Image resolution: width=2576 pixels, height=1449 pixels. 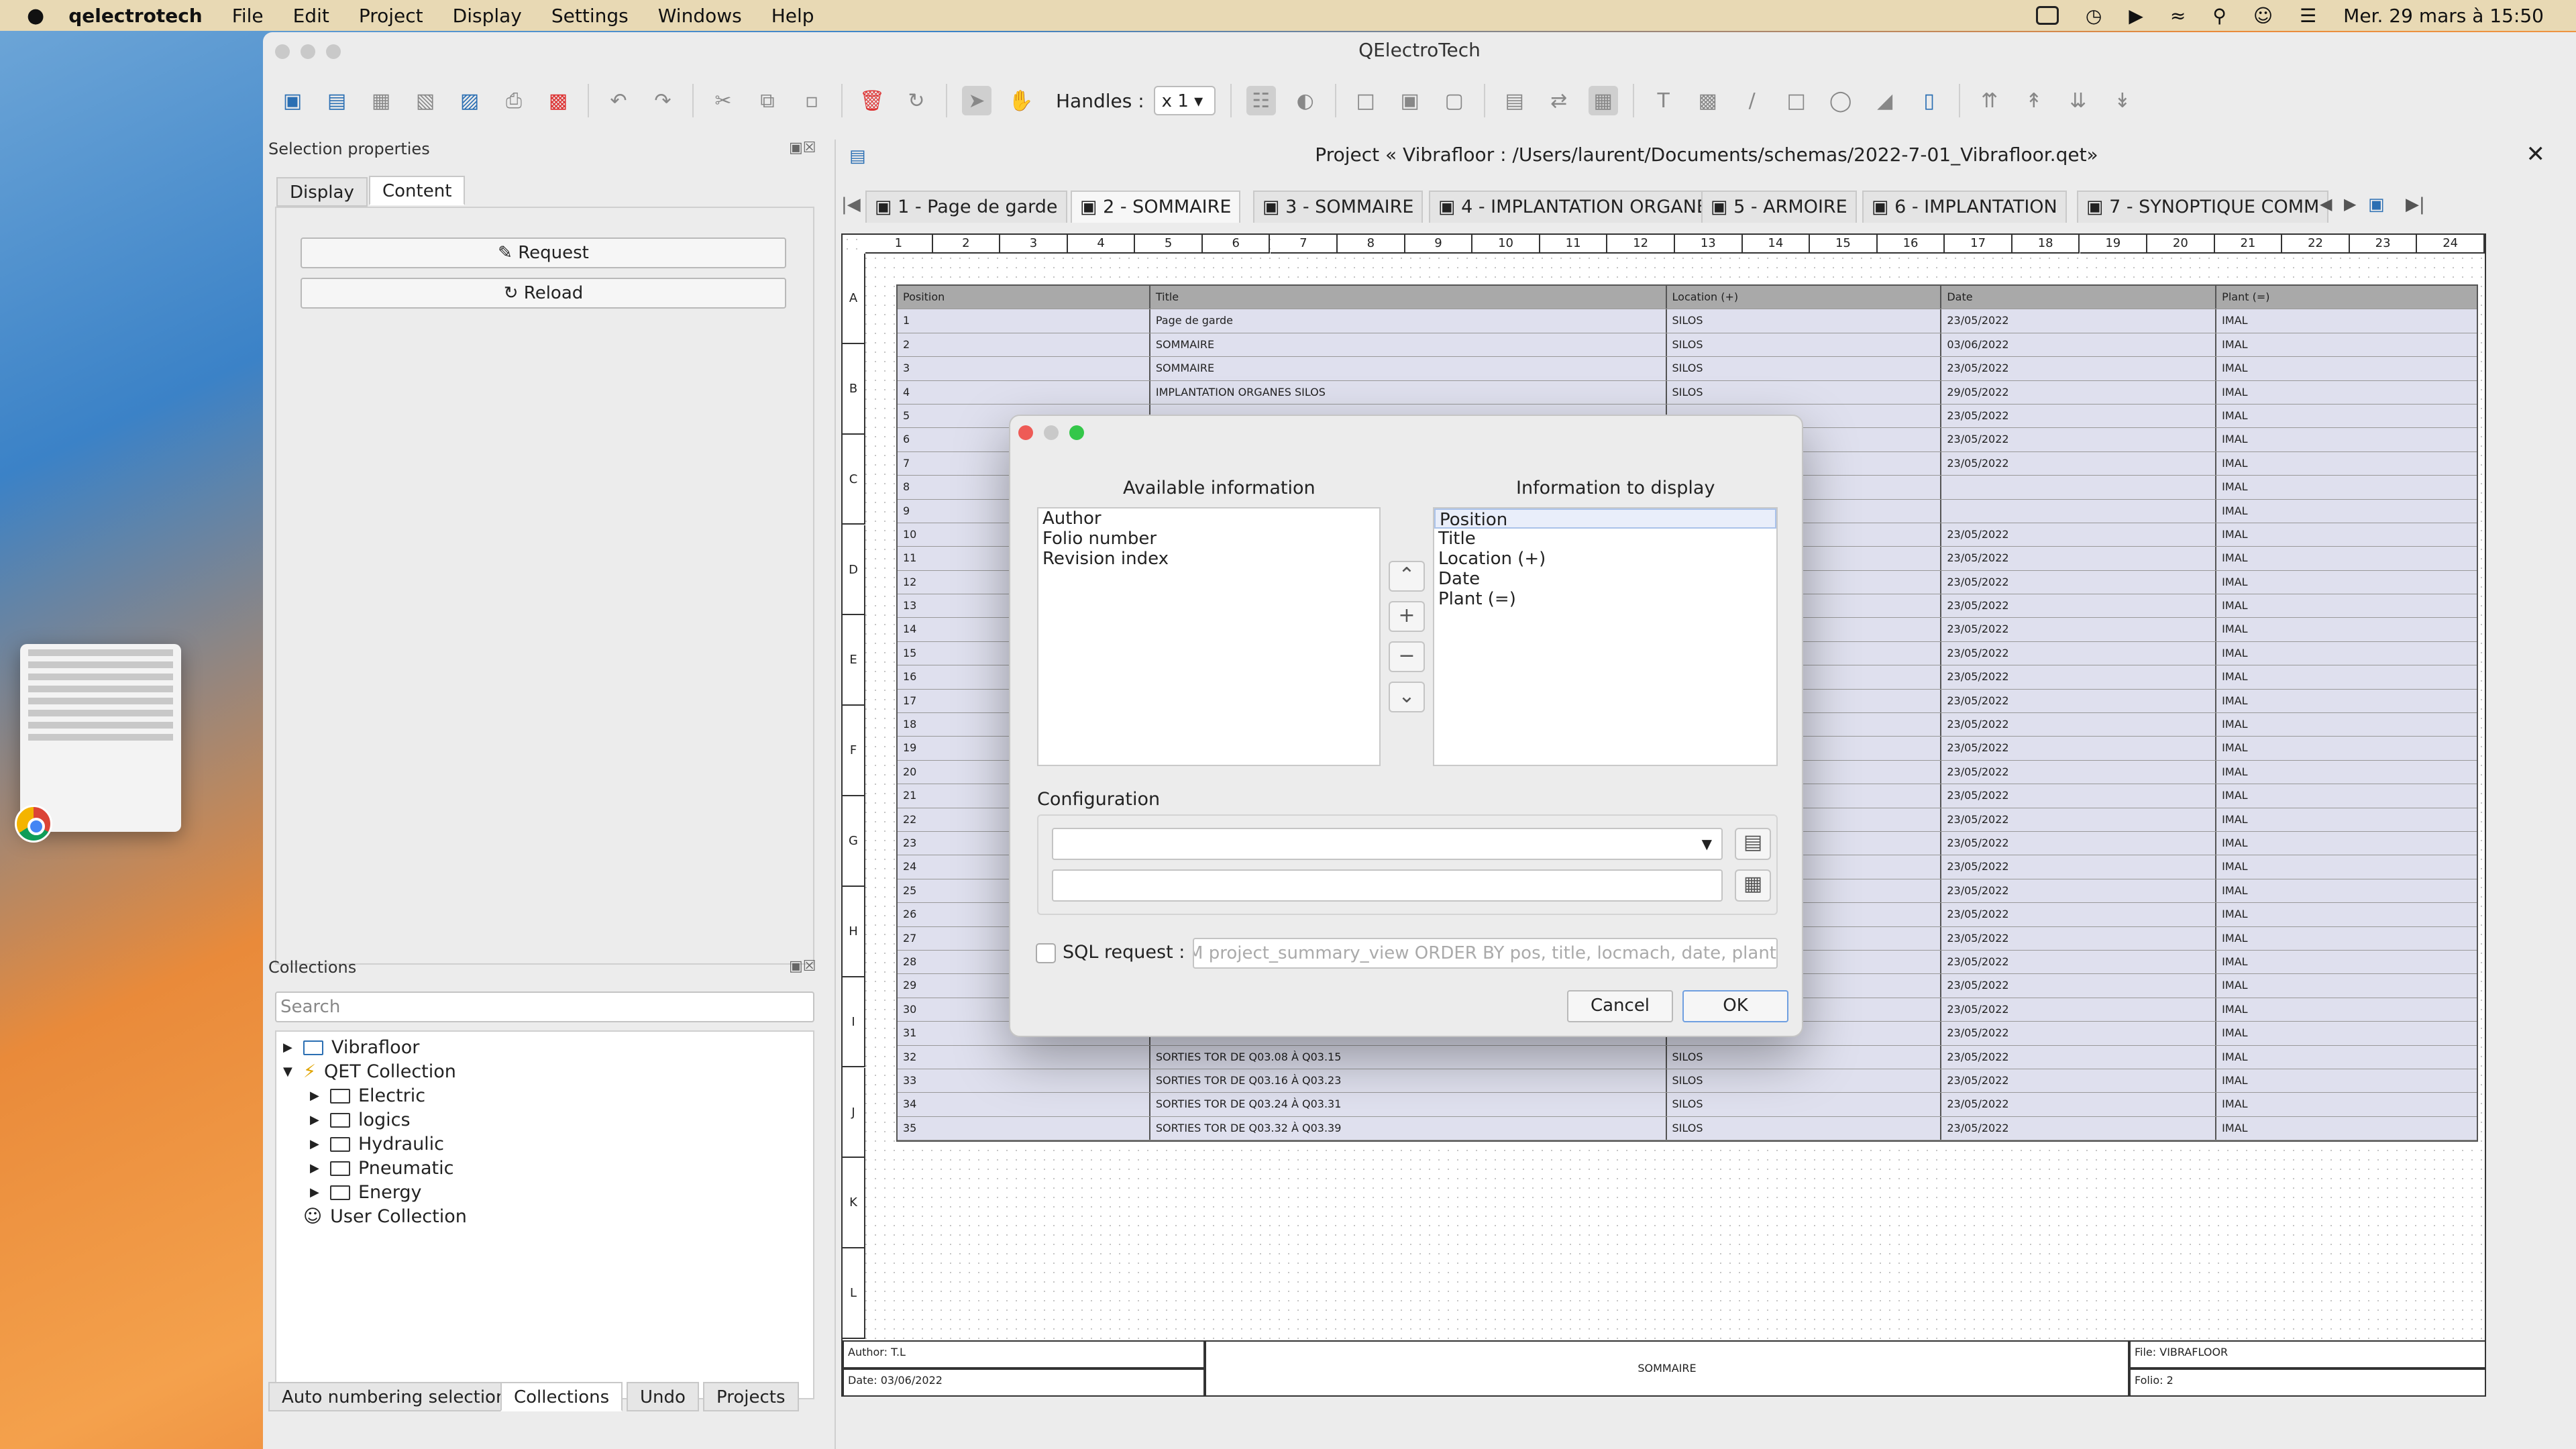 I want to click on first-tab-icon: |◀, so click(x=851, y=205).